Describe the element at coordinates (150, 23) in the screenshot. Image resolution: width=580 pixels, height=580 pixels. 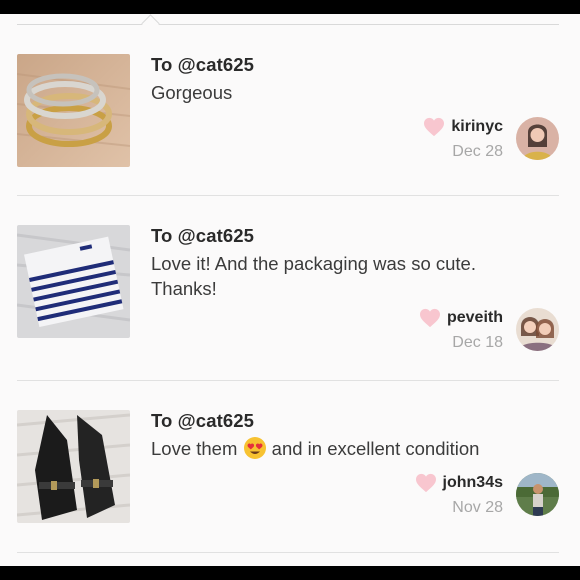
I see `panel-pointer` at that location.